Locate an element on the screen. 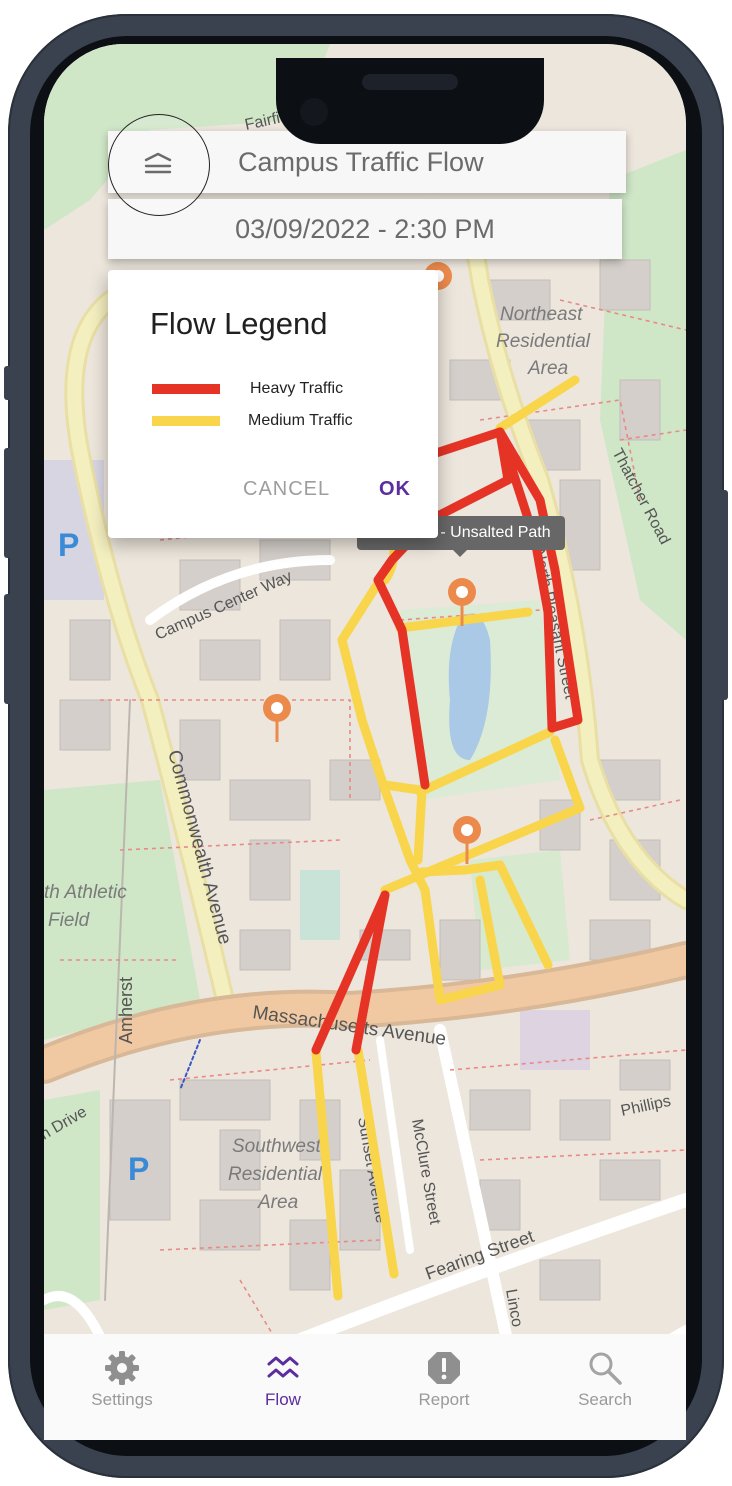 The image size is (732, 1486). athletic-field-label-2: Field is located at coordinates (69, 920).